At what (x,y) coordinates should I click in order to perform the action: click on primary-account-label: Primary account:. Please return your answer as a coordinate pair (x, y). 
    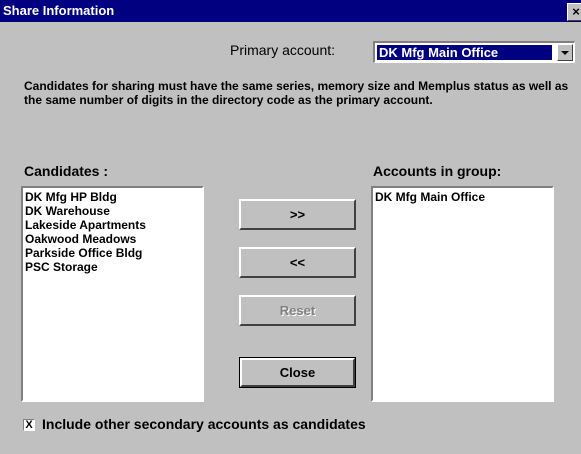
    Looking at the image, I should click on (283, 50).